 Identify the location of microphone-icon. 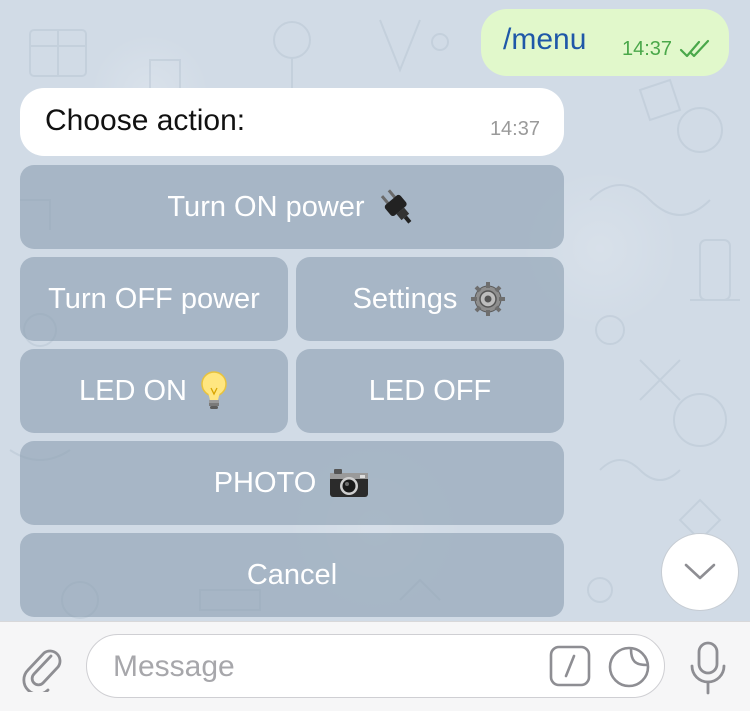
(708, 668).